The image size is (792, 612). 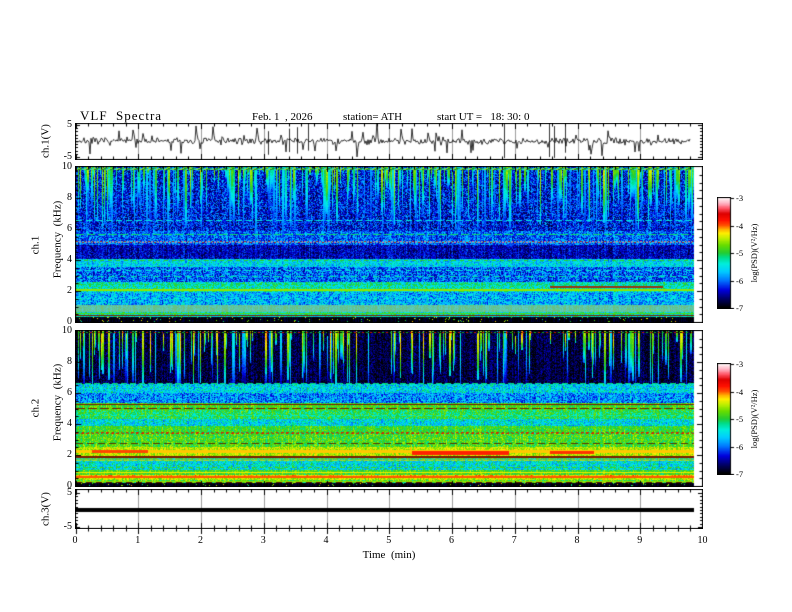 I want to click on colorbar2-tick-label: -6, so click(x=740, y=446).